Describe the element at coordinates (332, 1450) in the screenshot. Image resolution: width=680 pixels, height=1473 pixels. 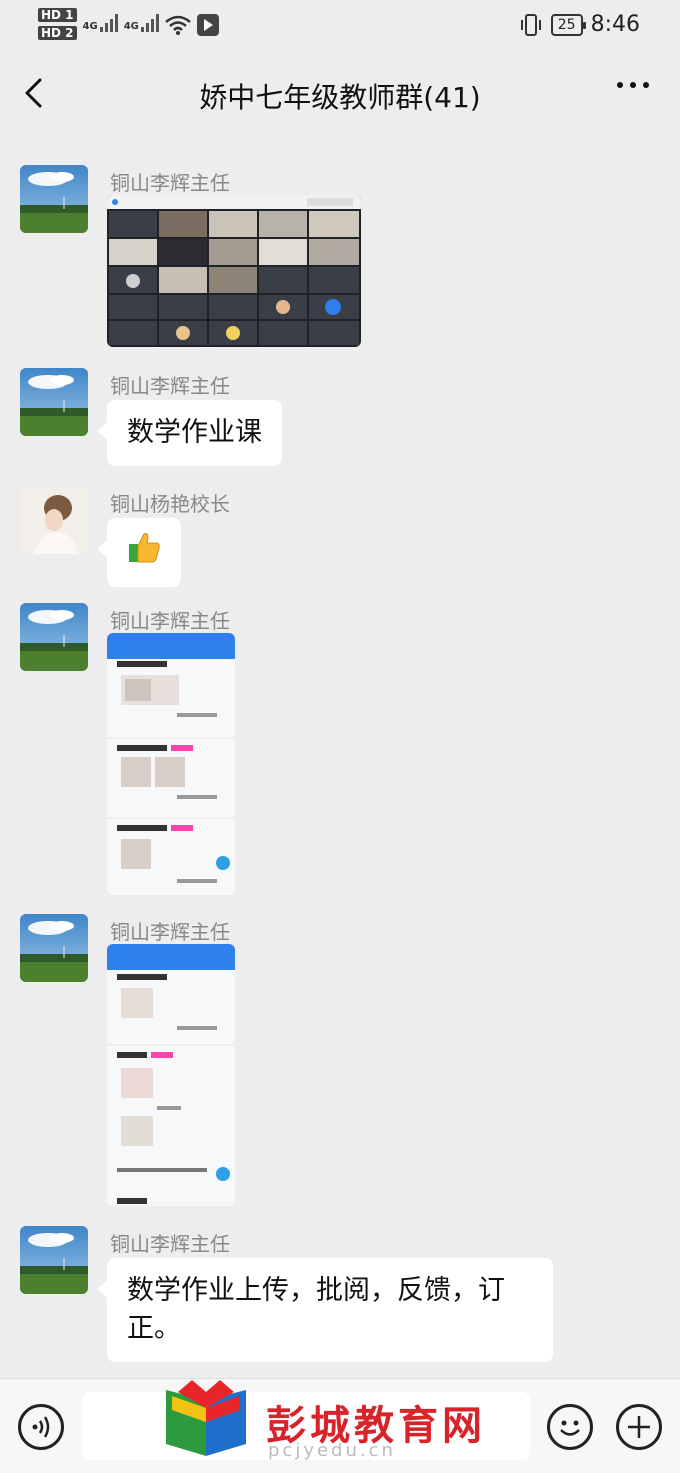
I see `watermark-url: pcjyedu.cn` at that location.